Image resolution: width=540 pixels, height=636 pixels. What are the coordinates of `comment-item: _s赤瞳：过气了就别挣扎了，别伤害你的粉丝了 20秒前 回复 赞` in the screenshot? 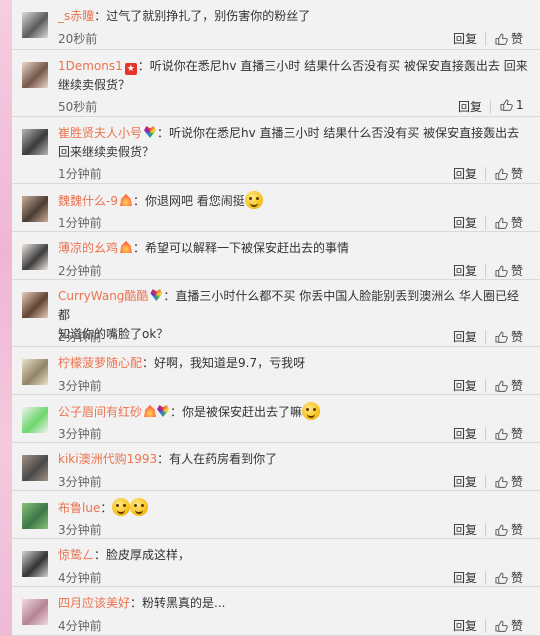 It's located at (276, 25).